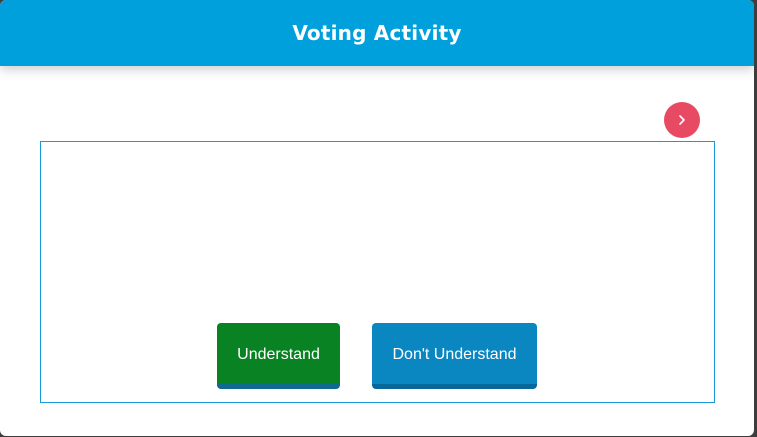 The image size is (757, 437). I want to click on understand-button-label: Understand, so click(278, 354).